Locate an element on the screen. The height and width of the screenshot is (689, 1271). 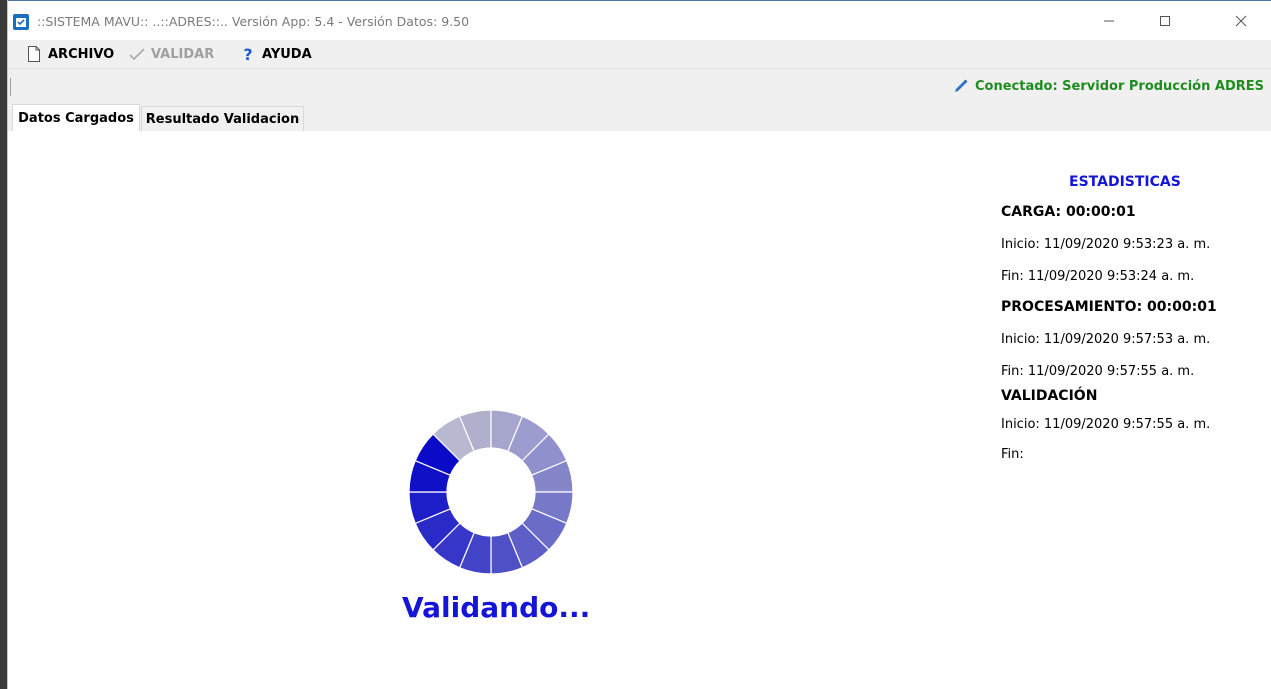
minimize-button is located at coordinates (1109, 21).